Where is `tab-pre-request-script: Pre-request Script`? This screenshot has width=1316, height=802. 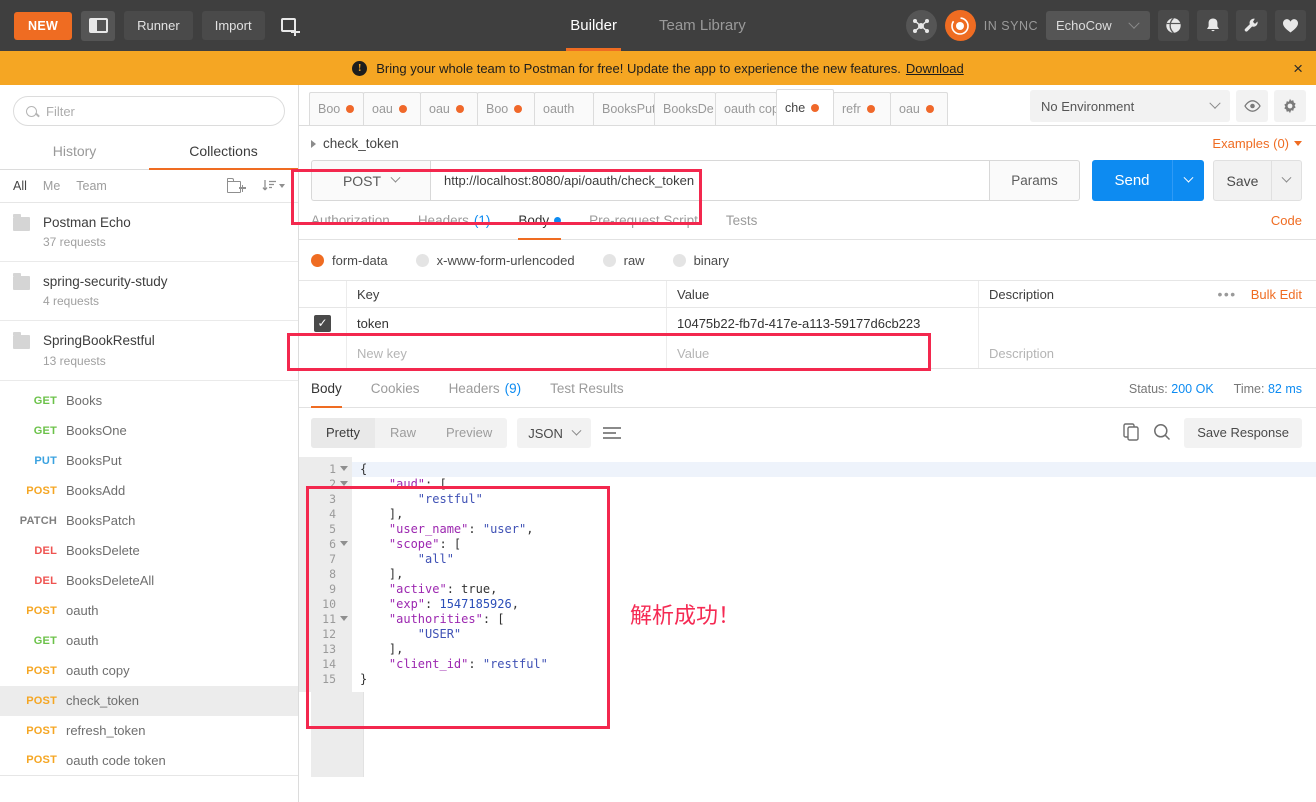 tab-pre-request-script: Pre-request Script is located at coordinates (643, 226).